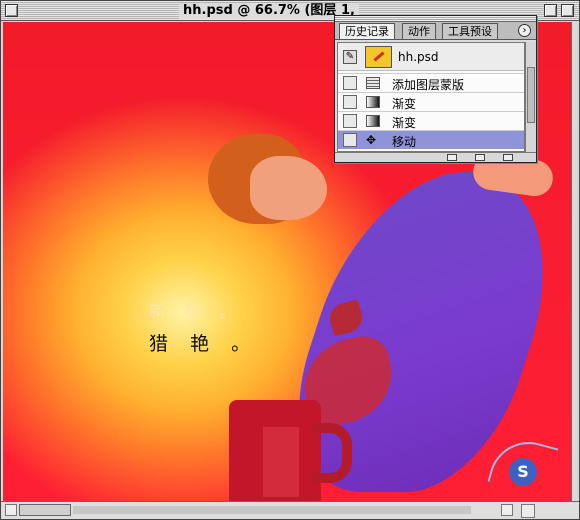 This screenshot has width=580, height=520. I want to click on collapse-box, so click(567, 10).